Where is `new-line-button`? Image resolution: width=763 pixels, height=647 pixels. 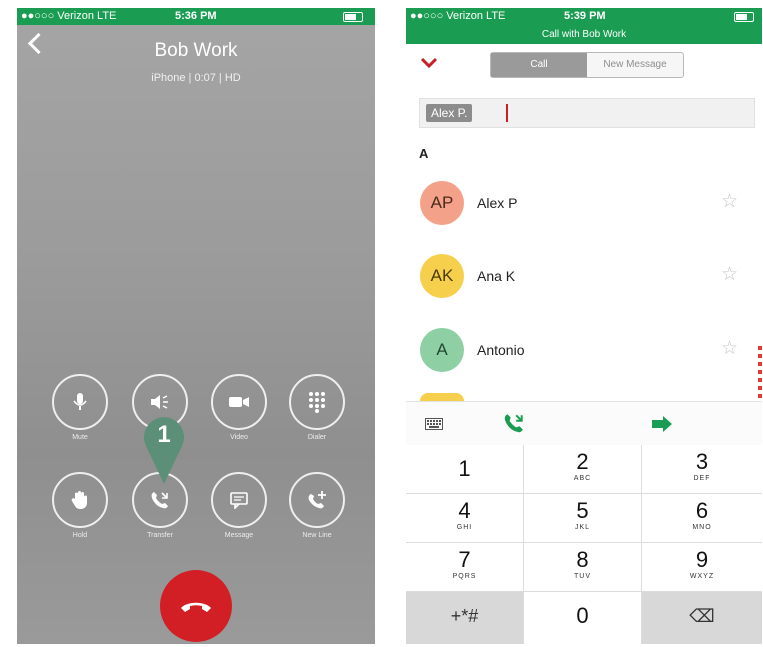 new-line-button is located at coordinates (317, 500).